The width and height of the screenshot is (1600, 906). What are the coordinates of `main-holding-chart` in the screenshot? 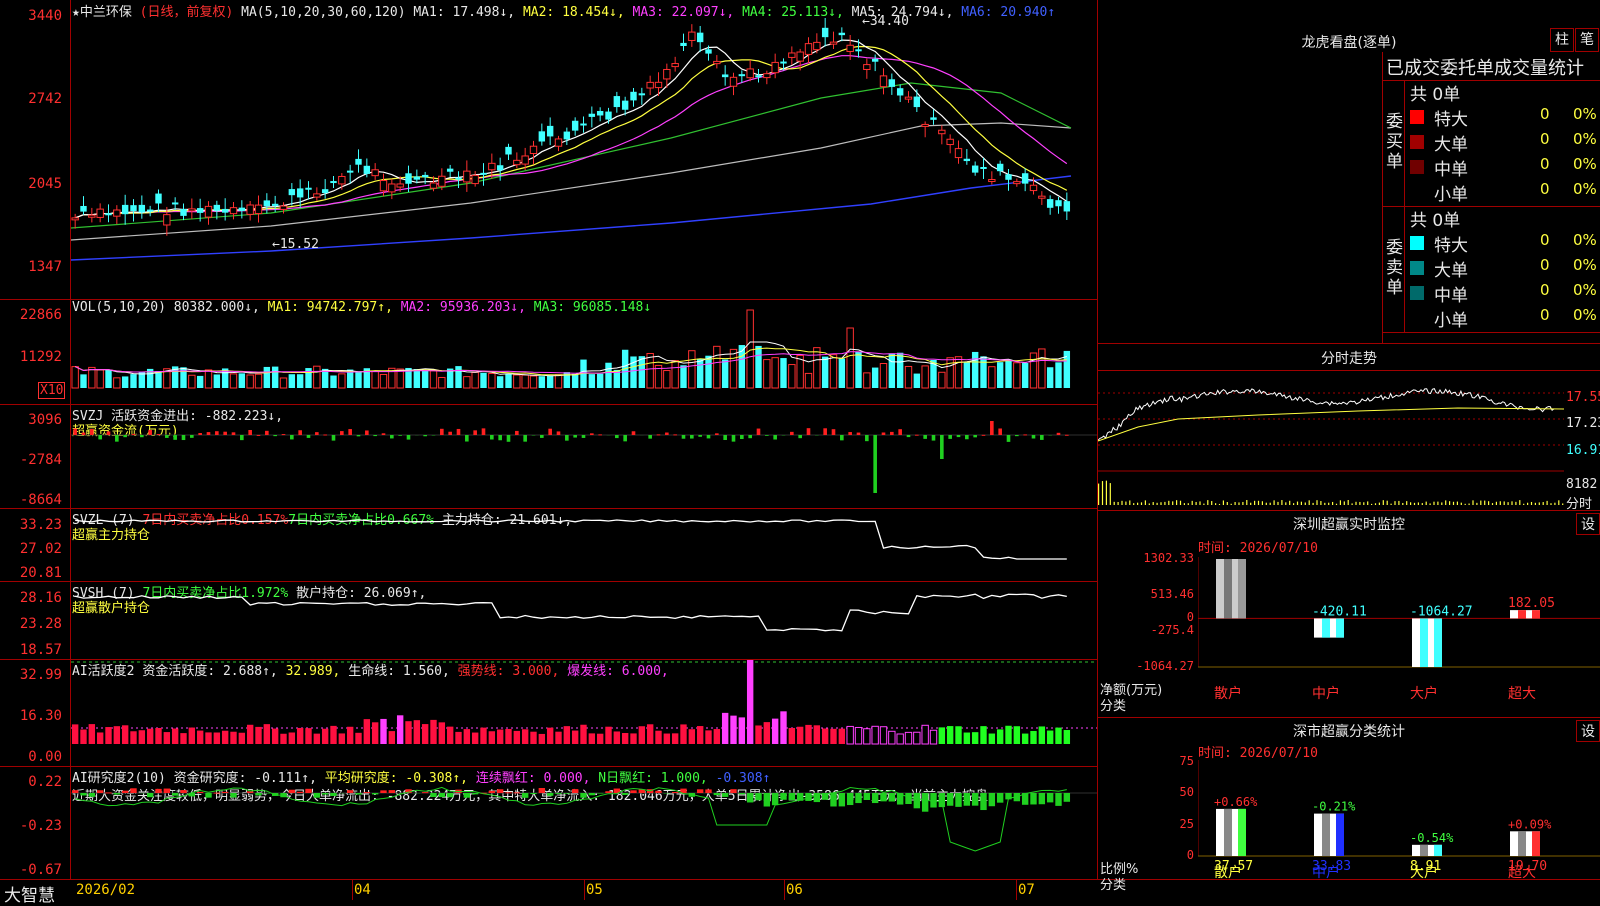 It's located at (584, 545).